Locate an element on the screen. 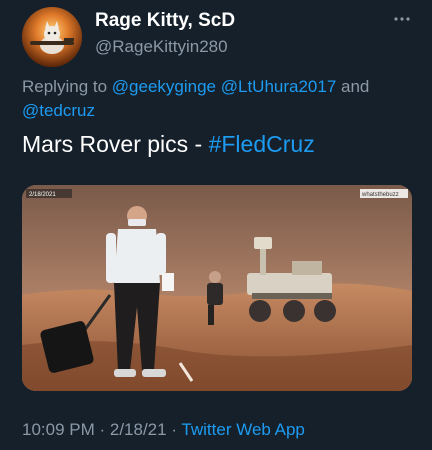 This screenshot has width=432, height=450. mention-link: @LtUhura2017 is located at coordinates (279, 86).